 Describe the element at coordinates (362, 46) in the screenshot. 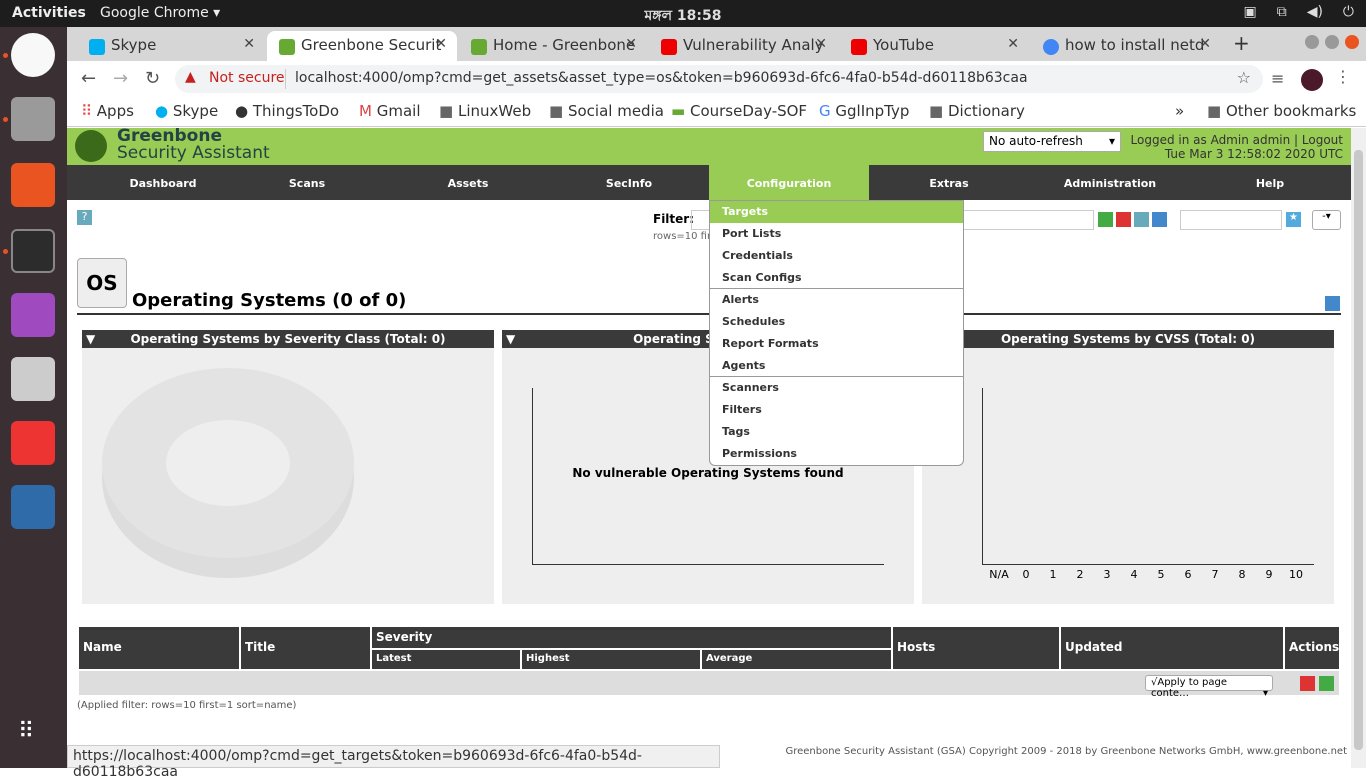

I see `tab-greenbone-active: Greenbone Securit ✕` at that location.